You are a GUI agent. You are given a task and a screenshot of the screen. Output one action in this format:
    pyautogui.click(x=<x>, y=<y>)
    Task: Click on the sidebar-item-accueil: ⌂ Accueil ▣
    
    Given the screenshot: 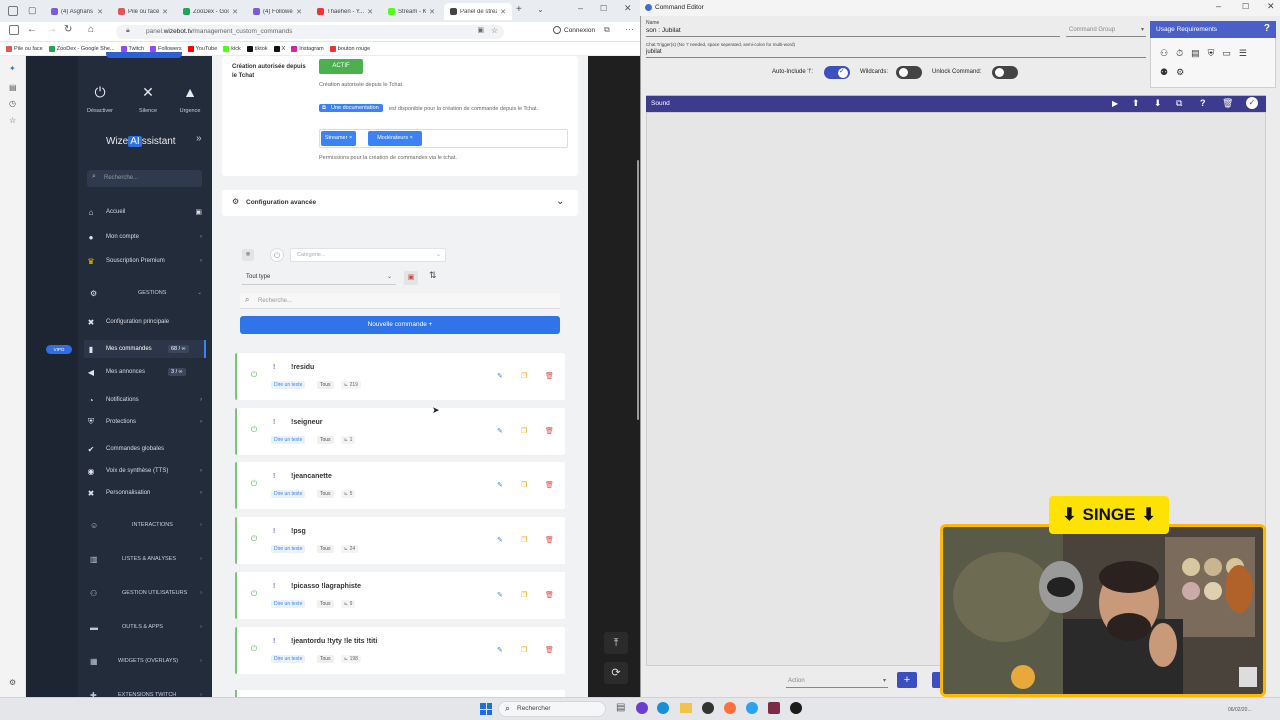 What is the action you would take?
    pyautogui.click(x=145, y=212)
    